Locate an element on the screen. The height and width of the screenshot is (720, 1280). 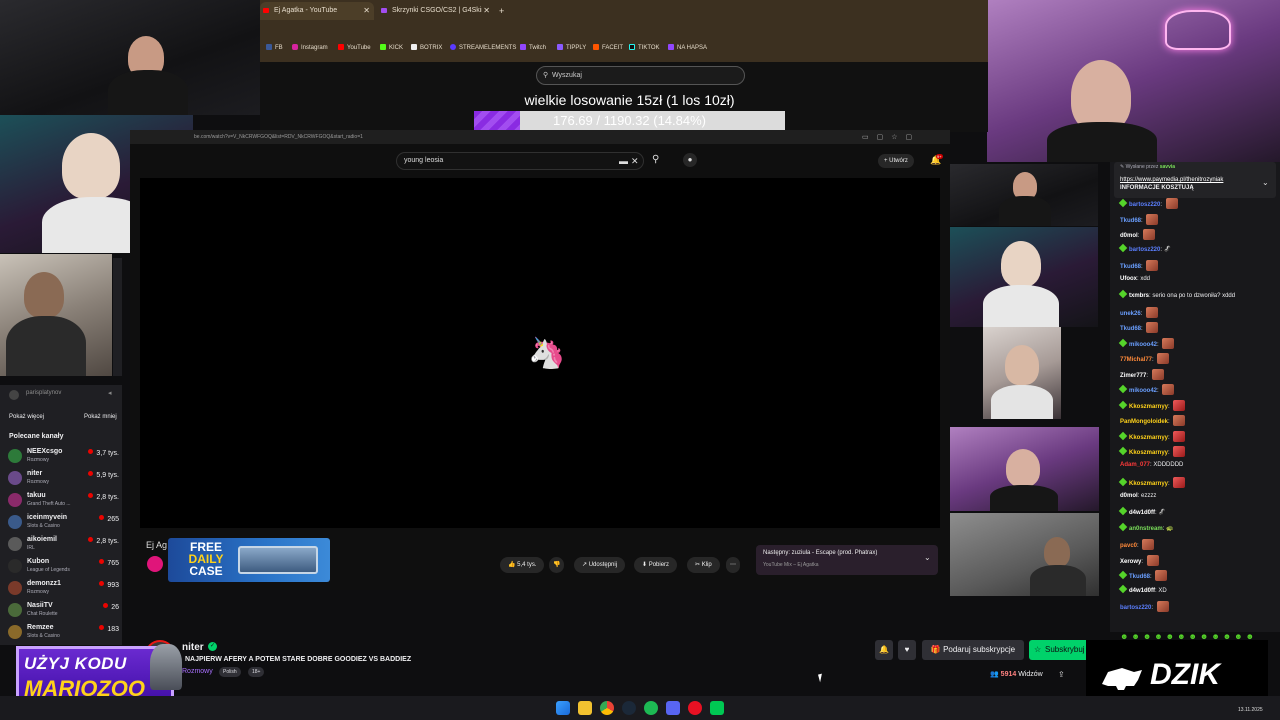
chat-username: 77Michal77 is located at coordinates (1136, 360).